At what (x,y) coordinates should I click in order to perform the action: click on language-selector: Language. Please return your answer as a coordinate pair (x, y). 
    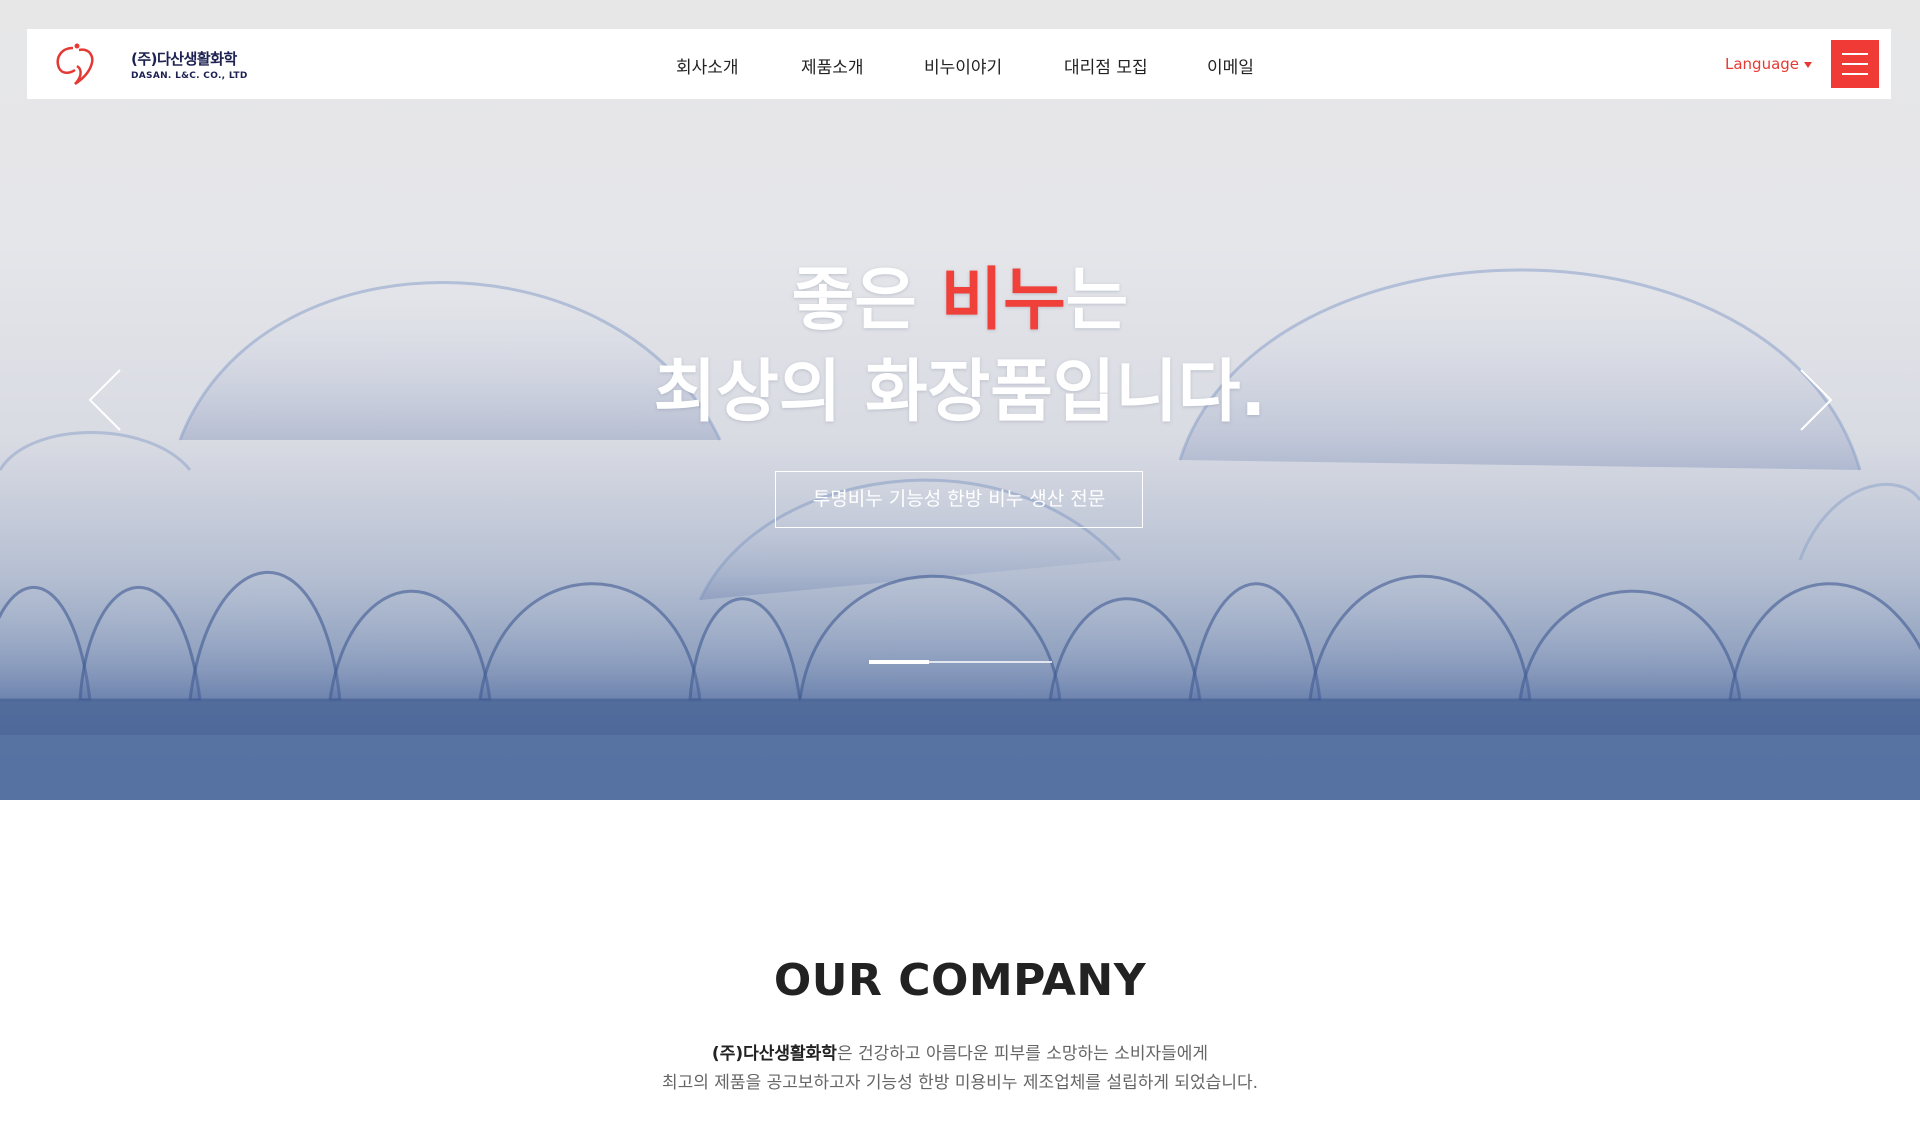
    Looking at the image, I should click on (1769, 64).